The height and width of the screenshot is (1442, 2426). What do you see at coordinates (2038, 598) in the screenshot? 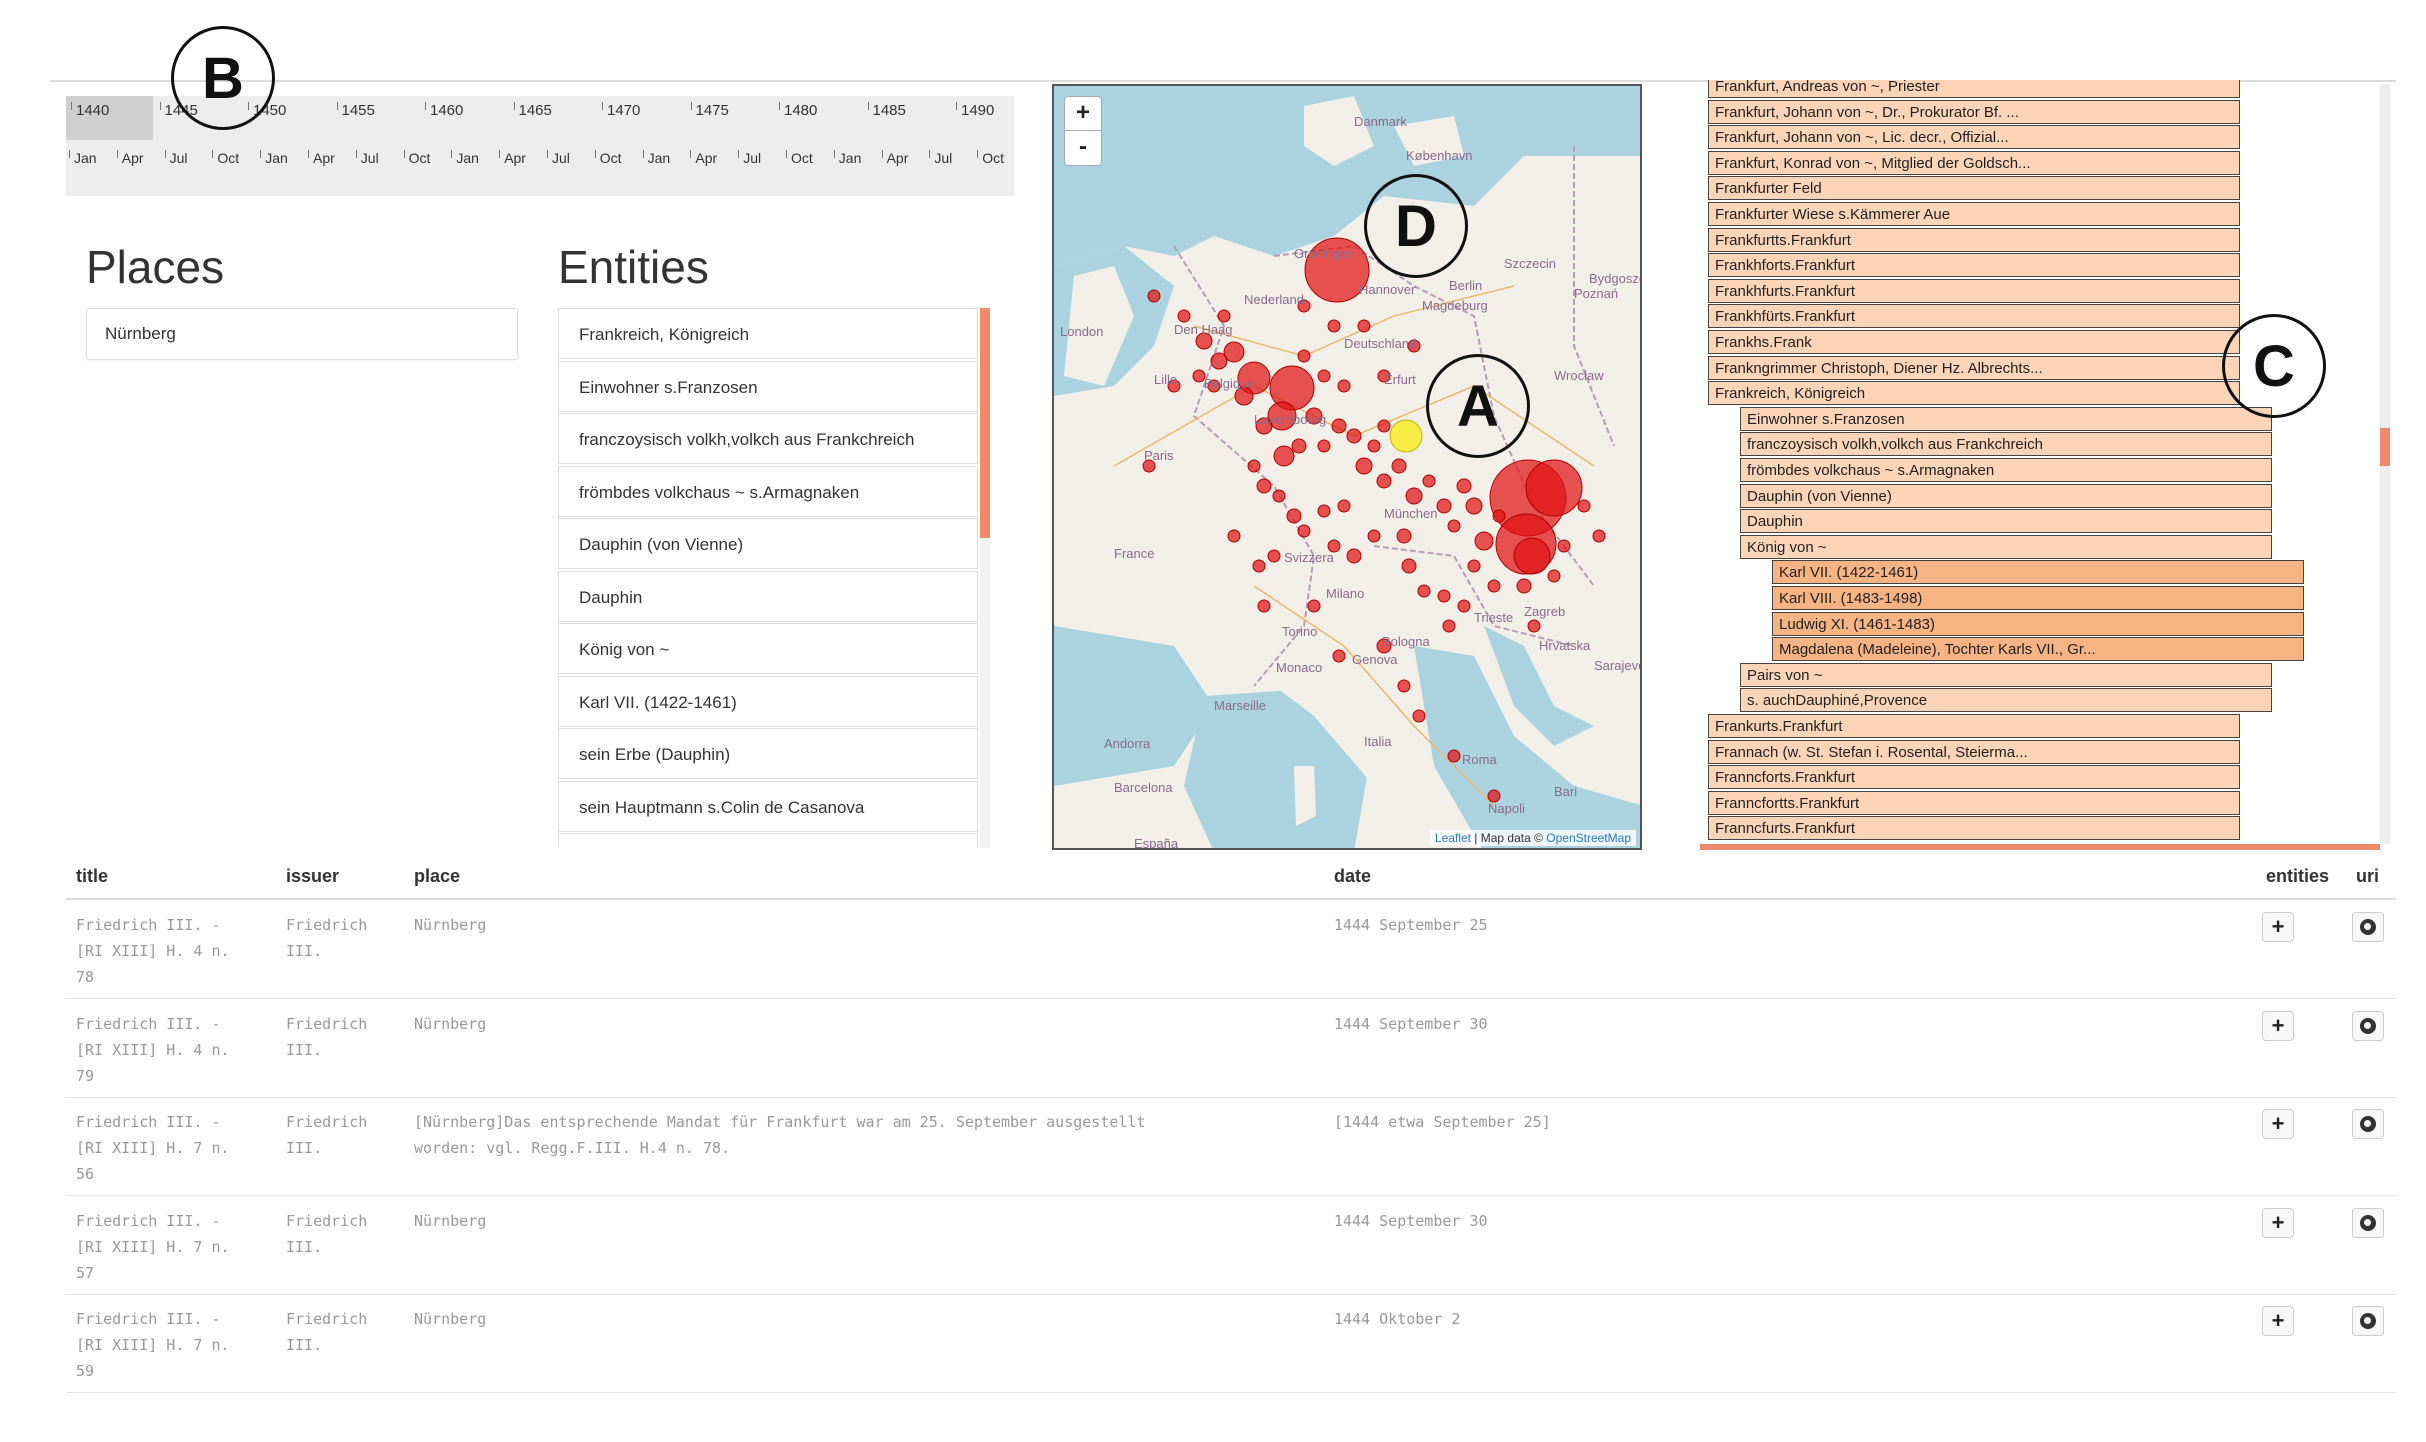
I see `tree-node: Karl VIII. (1483-1498)` at bounding box center [2038, 598].